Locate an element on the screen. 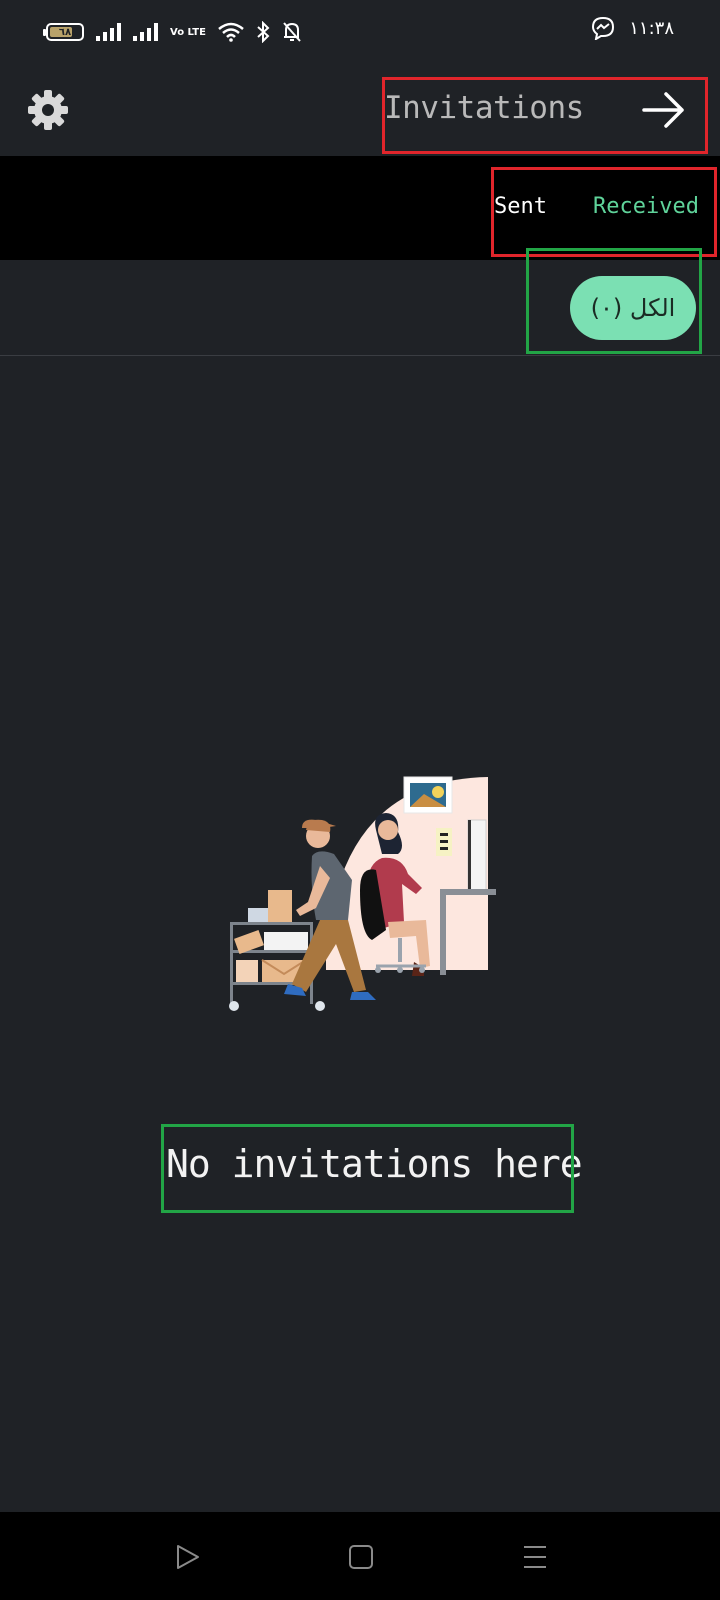  forward-button is located at coordinates (664, 110).